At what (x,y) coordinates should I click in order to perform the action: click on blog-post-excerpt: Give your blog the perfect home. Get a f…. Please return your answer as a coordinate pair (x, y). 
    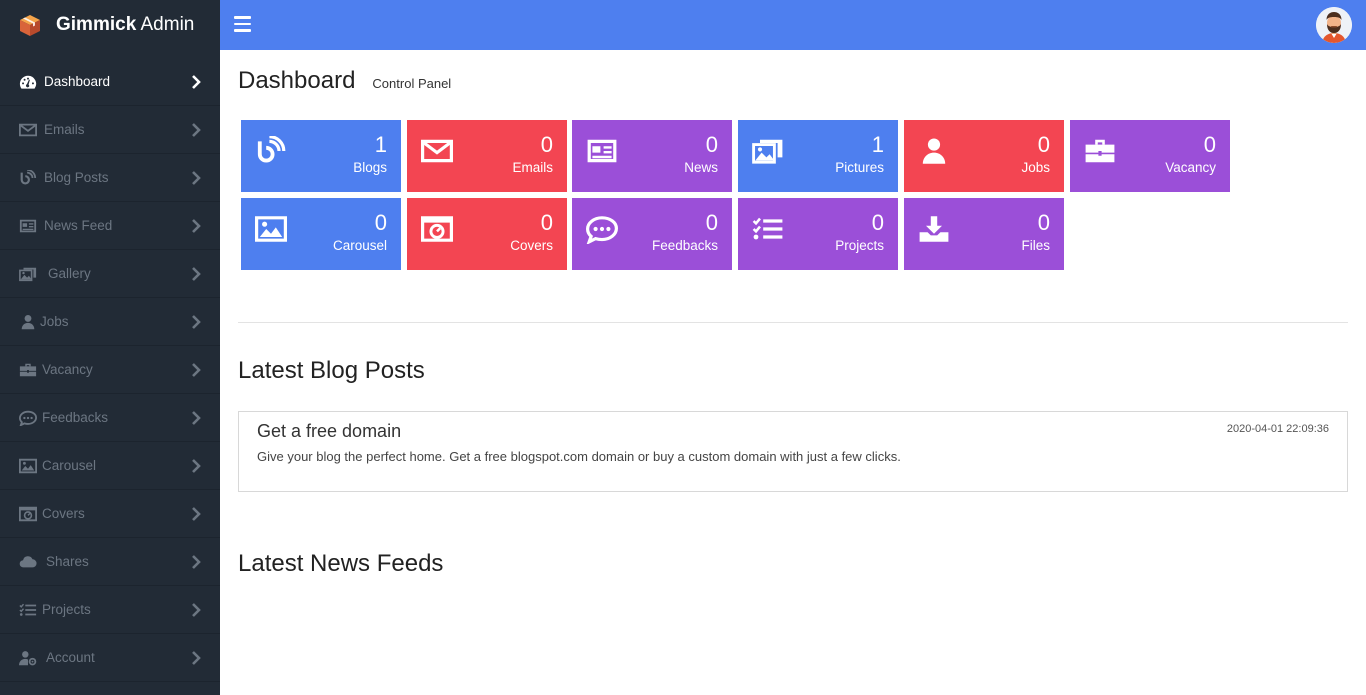
    Looking at the image, I should click on (579, 456).